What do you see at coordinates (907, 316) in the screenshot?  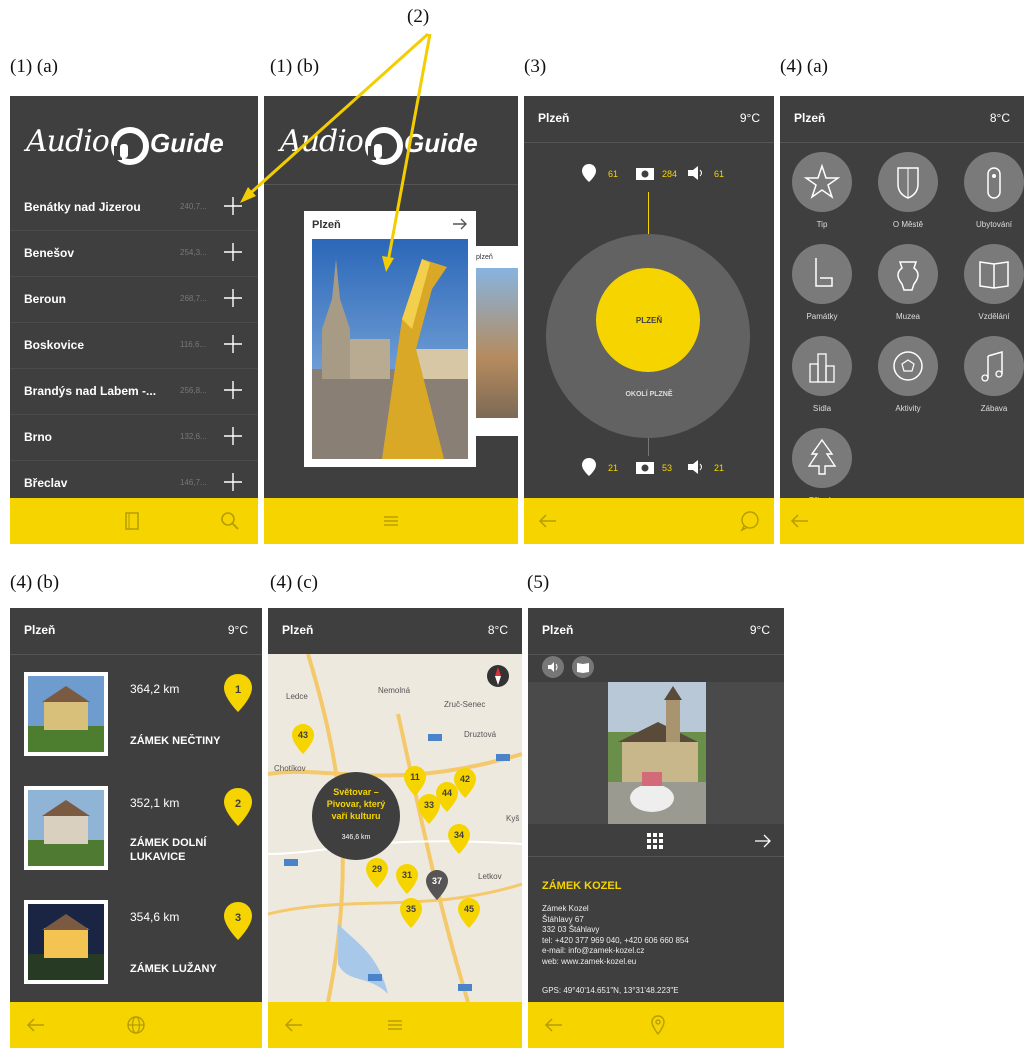 I see `category-label: Muzea` at bounding box center [907, 316].